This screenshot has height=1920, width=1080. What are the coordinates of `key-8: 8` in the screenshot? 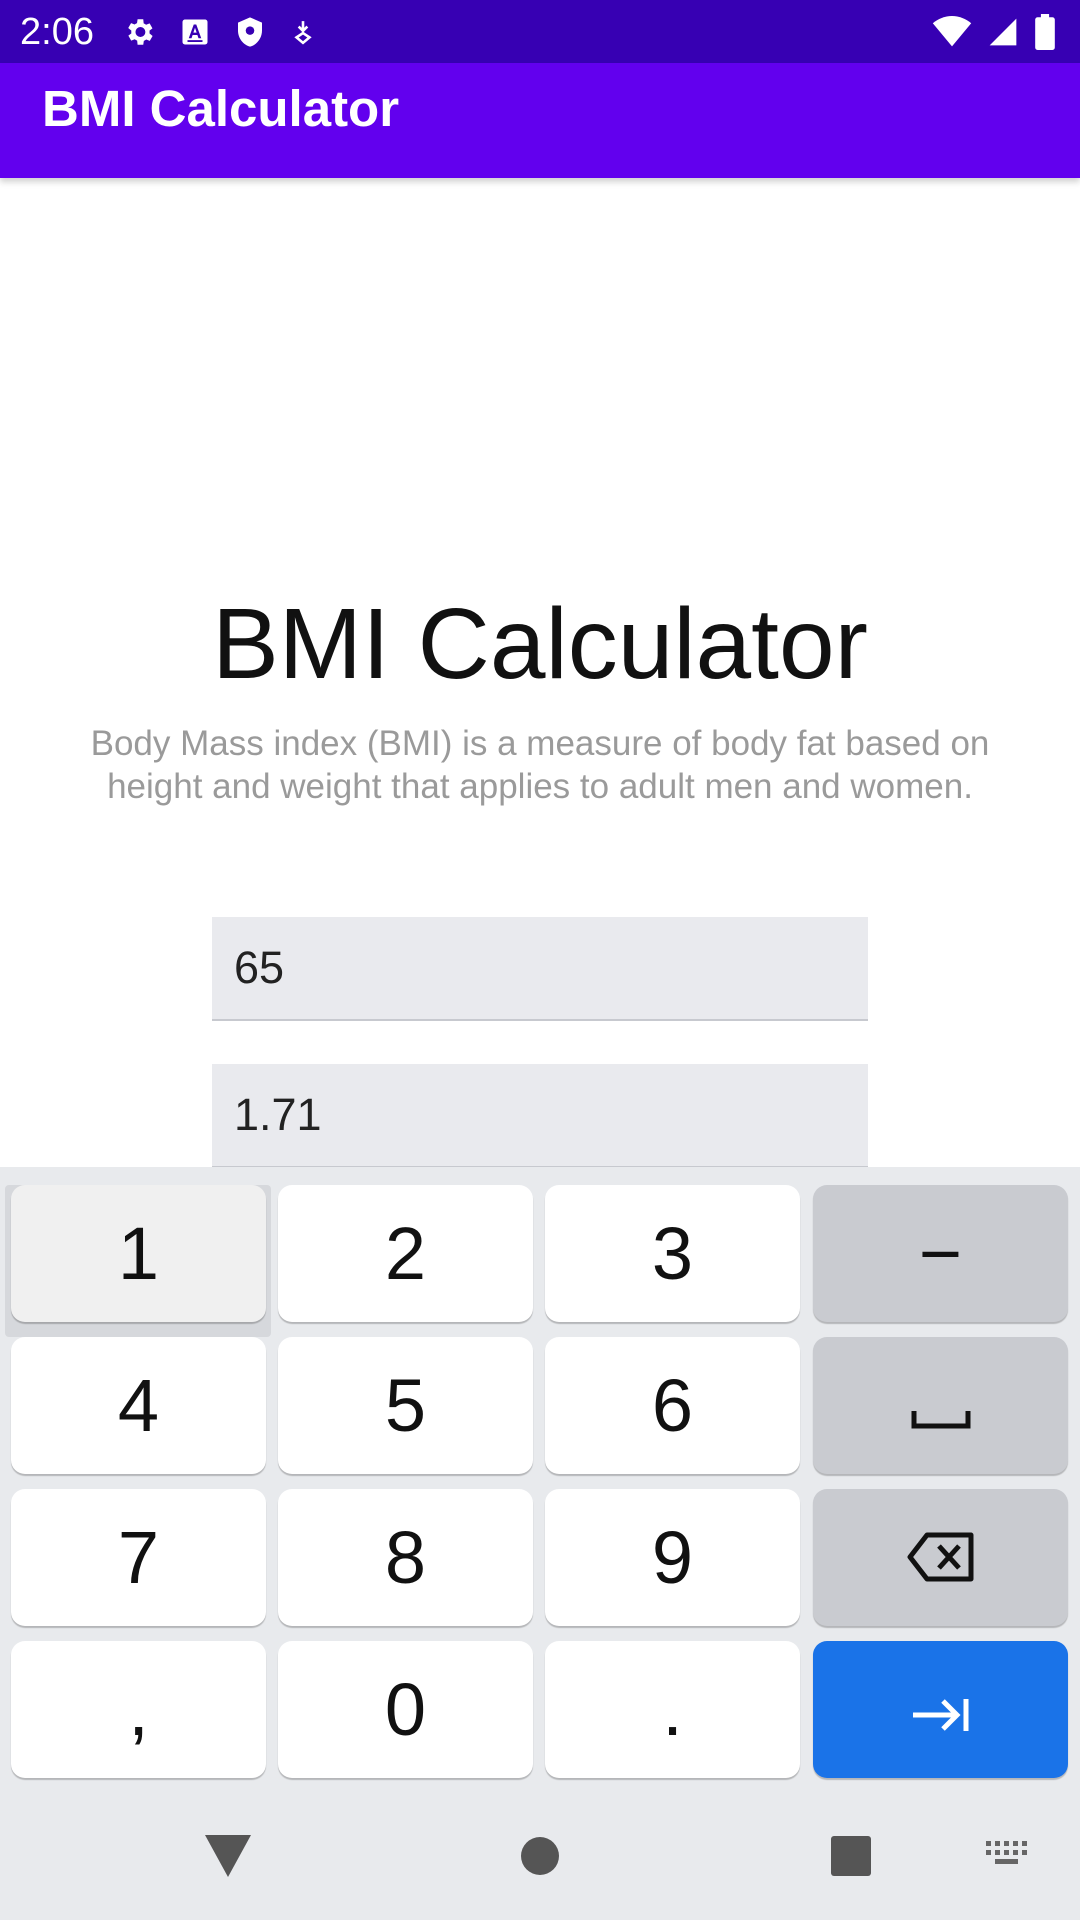 It's located at (405, 1557).